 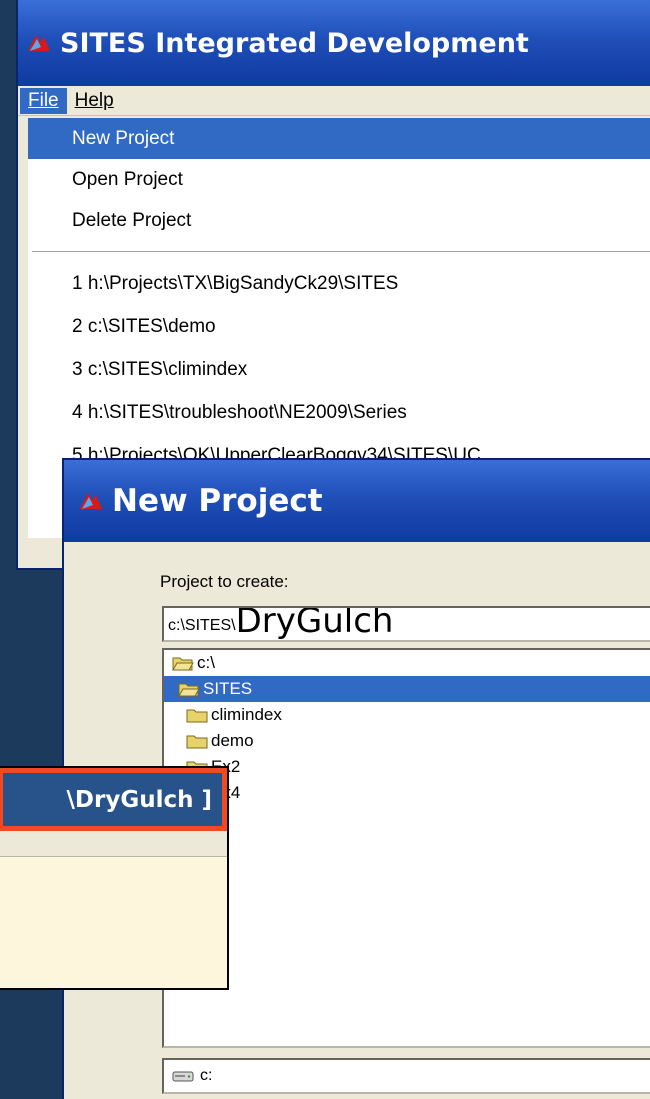 What do you see at coordinates (294, 43) in the screenshot?
I see `ide-title: SITES Integrated Development` at bounding box center [294, 43].